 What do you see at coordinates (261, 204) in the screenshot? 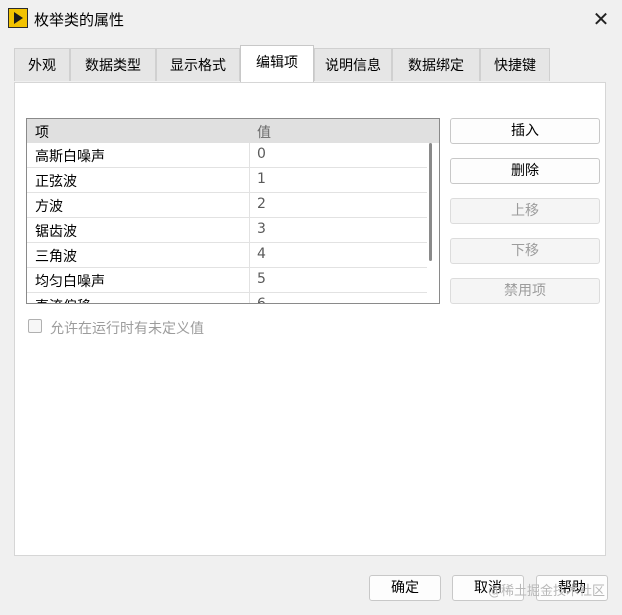
I see `item-value: 2` at bounding box center [261, 204].